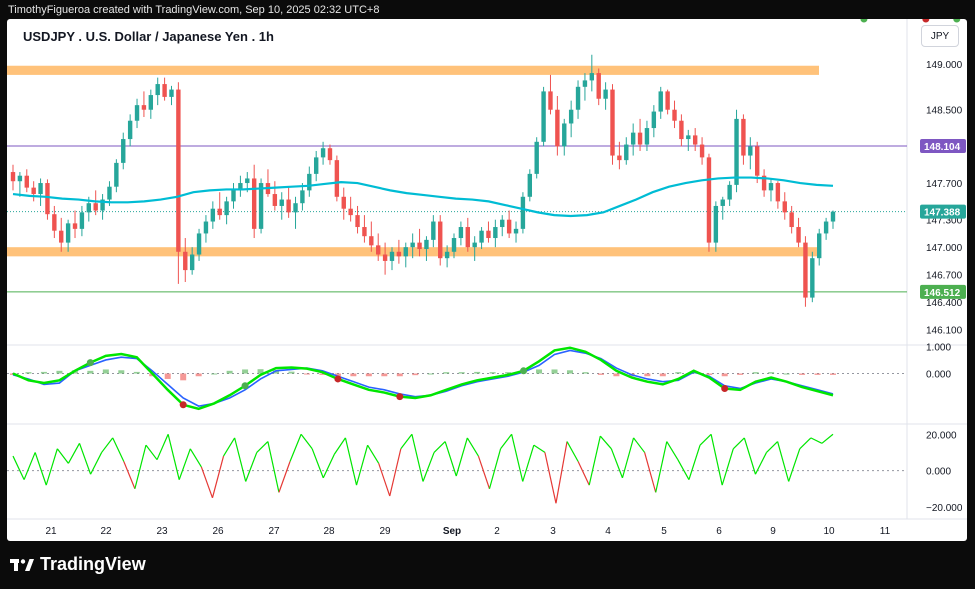 Image resolution: width=975 pixels, height=589 pixels. What do you see at coordinates (942, 293) in the screenshot?
I see `price-label-text: 146.512` at bounding box center [942, 293].